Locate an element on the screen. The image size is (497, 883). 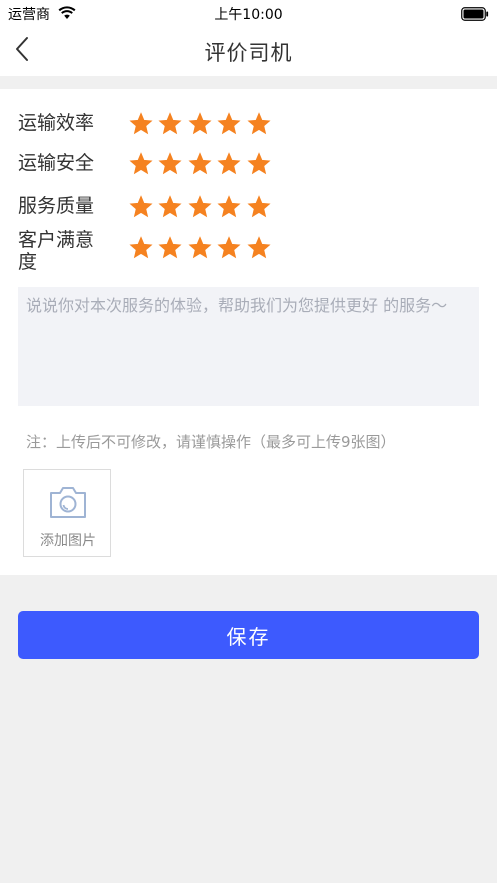
upload-note: 注：上传后不可修改，请谨慎操作（最多可上传9张图） is located at coordinates (211, 442).